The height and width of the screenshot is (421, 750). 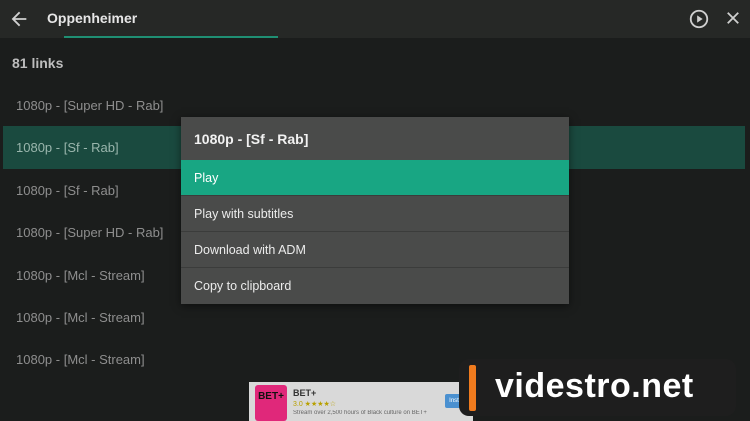 I want to click on menu-item-play-with-subtitles: Play with subtitles, so click(x=375, y=213).